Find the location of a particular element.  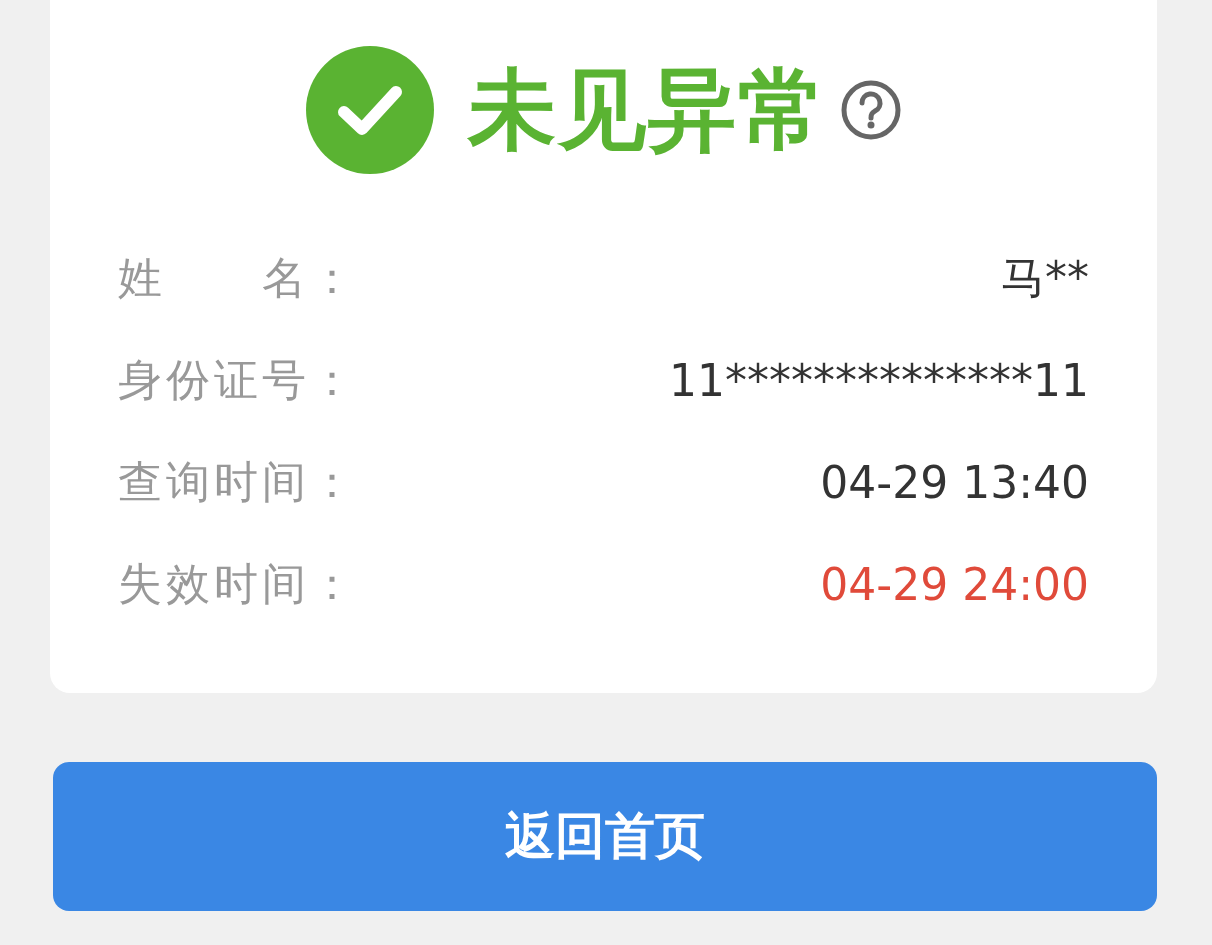

status-label: 未见异常 is located at coordinates (647, 109).